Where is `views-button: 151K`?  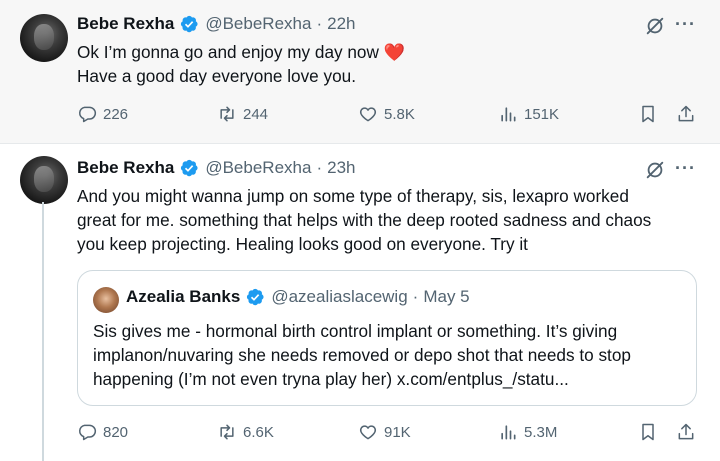
views-button: 151K is located at coordinates (528, 114).